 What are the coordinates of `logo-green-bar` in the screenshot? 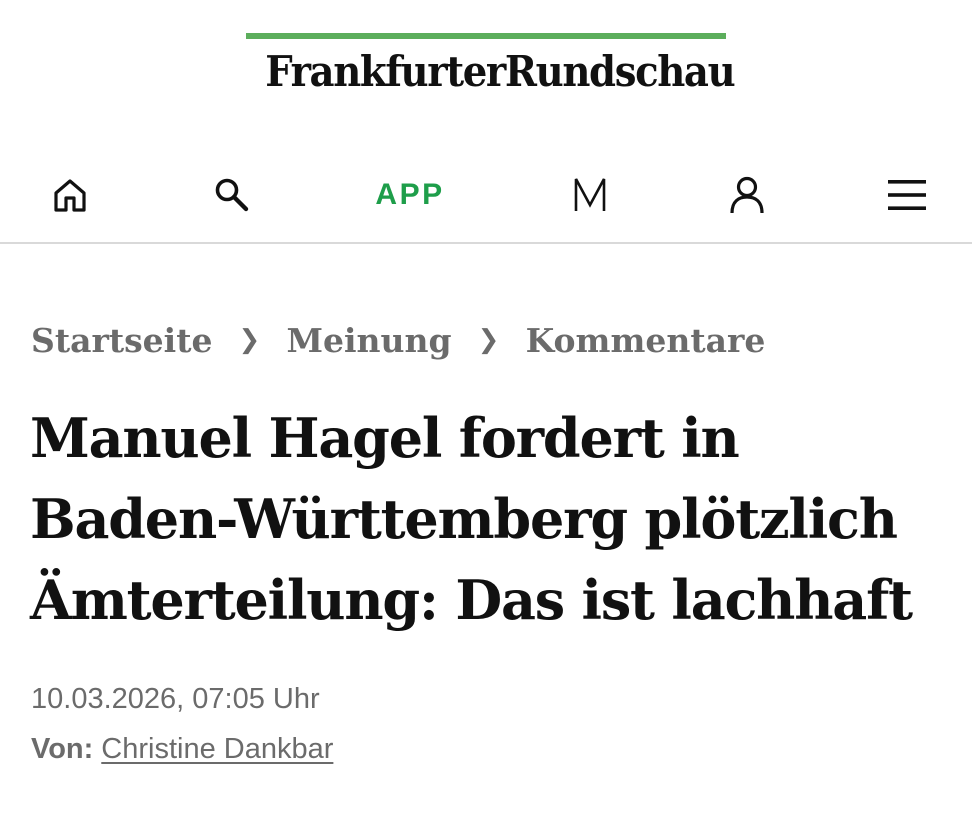 It's located at (486, 36).